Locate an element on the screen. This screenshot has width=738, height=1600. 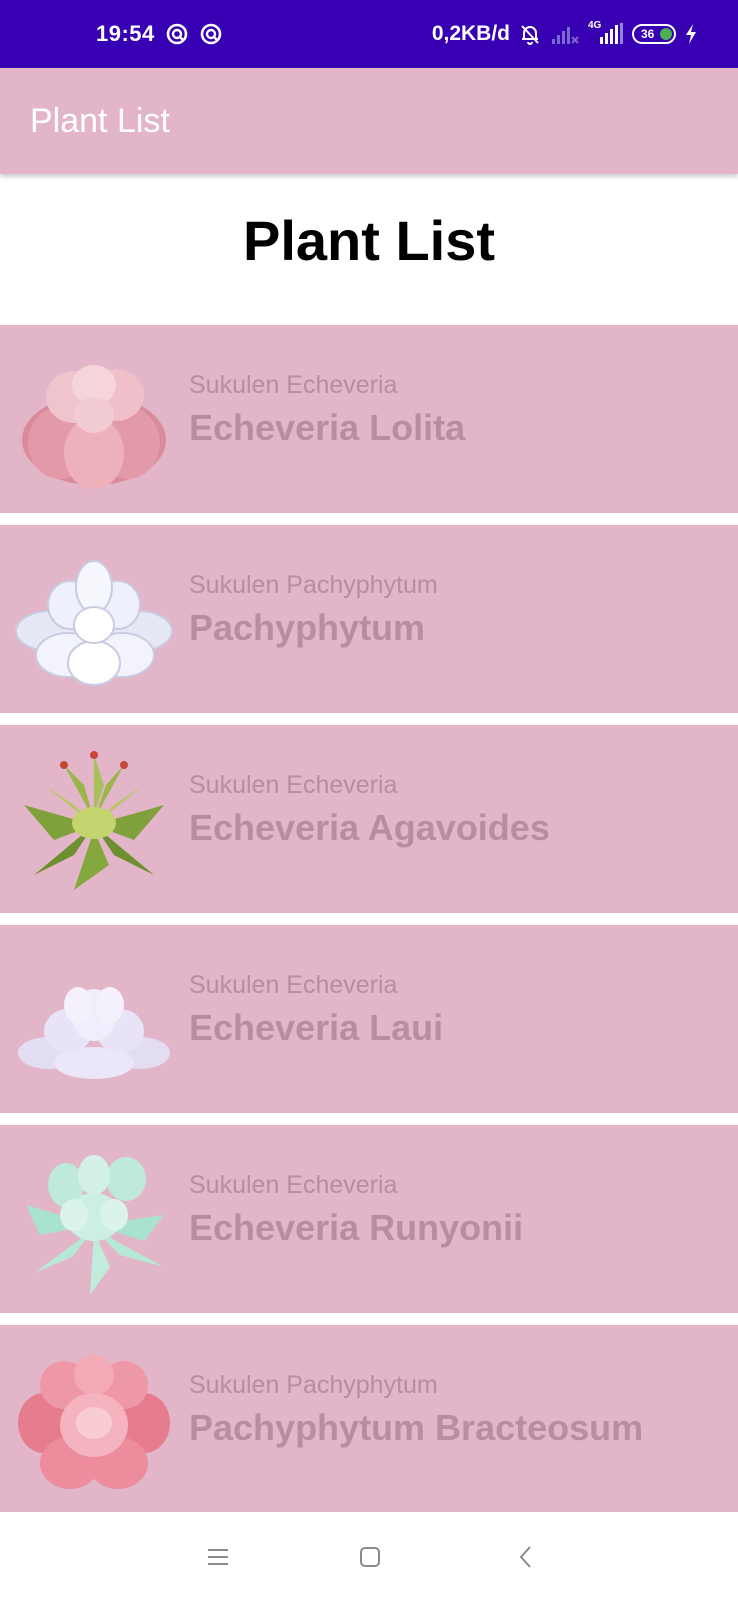
system-nav-bar is located at coordinates (369, 1556).